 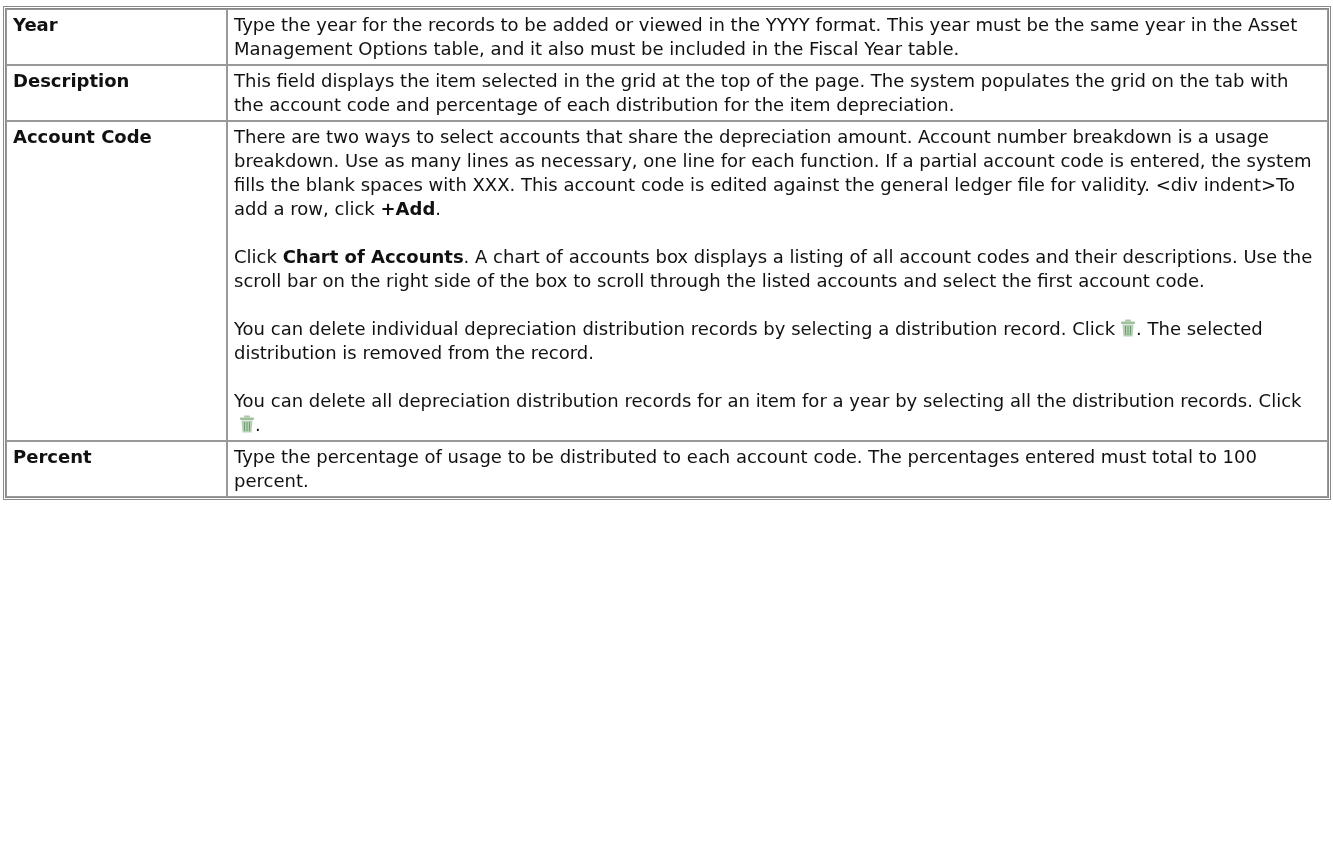 What do you see at coordinates (749, 341) in the screenshot?
I see `description-text: You can delete individual depreciation distribution records by selecting a distribution record. Click . The selected distribution is removed from the record.` at bounding box center [749, 341].